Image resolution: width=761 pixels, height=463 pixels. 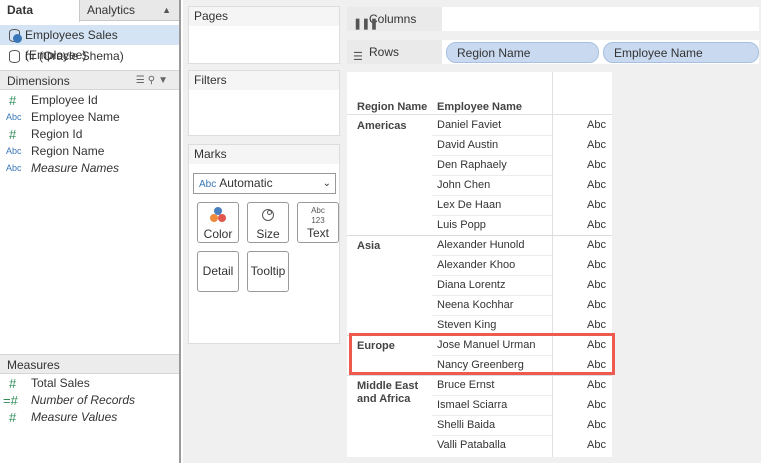 I want to click on mark-type-dropdown: Abc Automatic ⌄, so click(x=264, y=183).